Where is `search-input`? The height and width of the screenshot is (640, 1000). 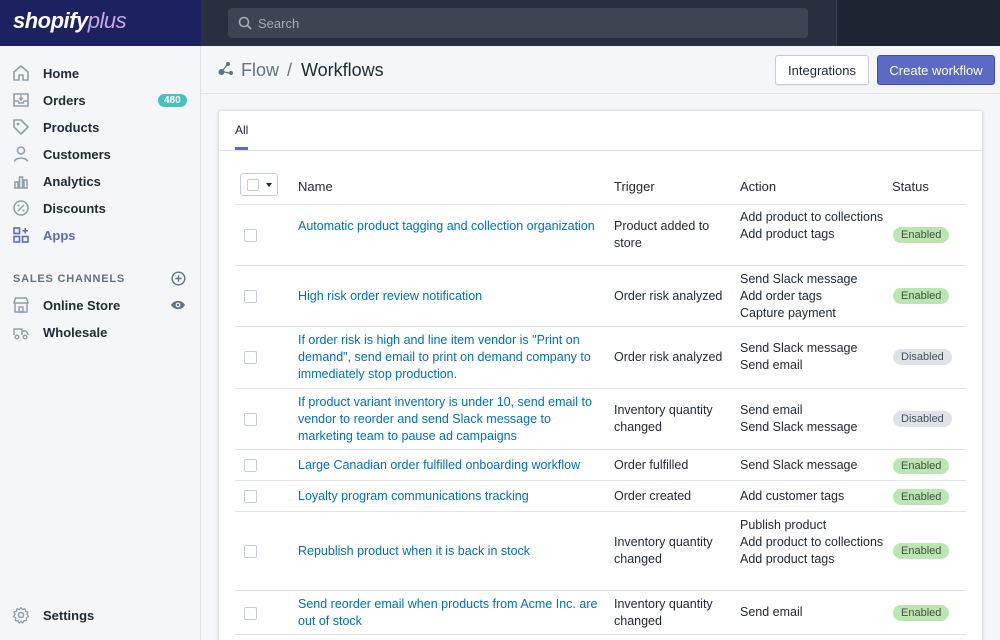
search-input is located at coordinates (528, 23).